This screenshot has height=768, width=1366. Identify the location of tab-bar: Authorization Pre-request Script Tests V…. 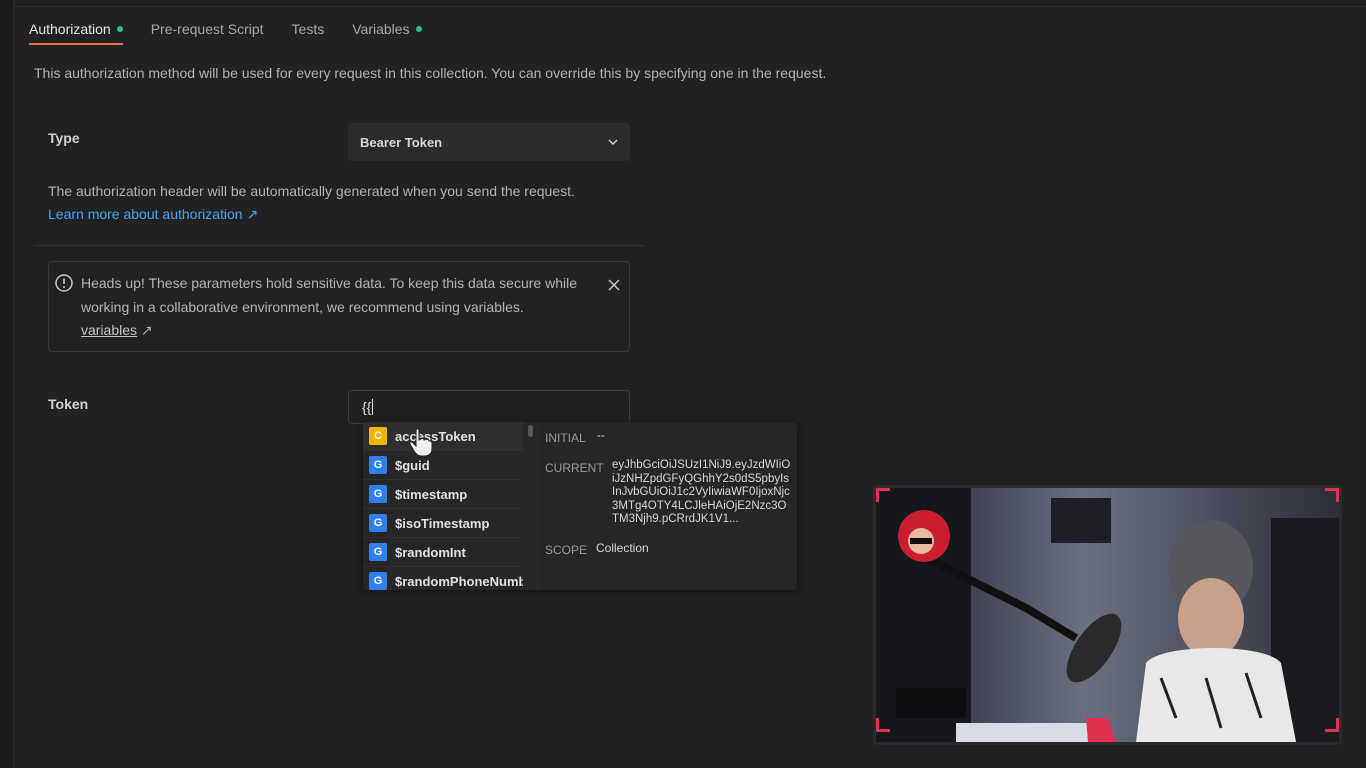
(239, 30).